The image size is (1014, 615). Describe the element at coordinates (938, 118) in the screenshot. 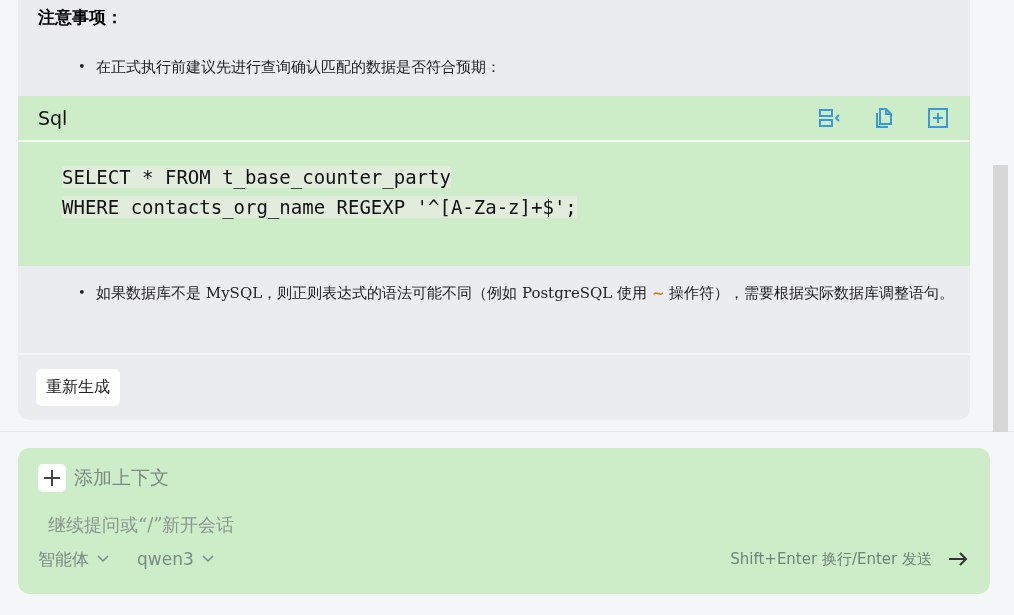

I see `add-icon` at that location.